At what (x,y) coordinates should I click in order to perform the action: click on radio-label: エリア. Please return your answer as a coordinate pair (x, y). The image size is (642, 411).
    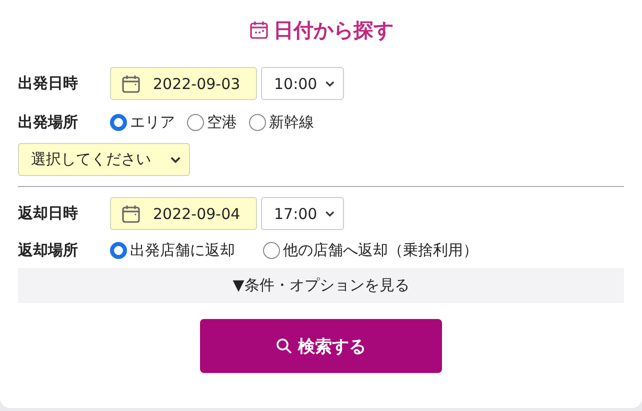
    Looking at the image, I should click on (152, 122).